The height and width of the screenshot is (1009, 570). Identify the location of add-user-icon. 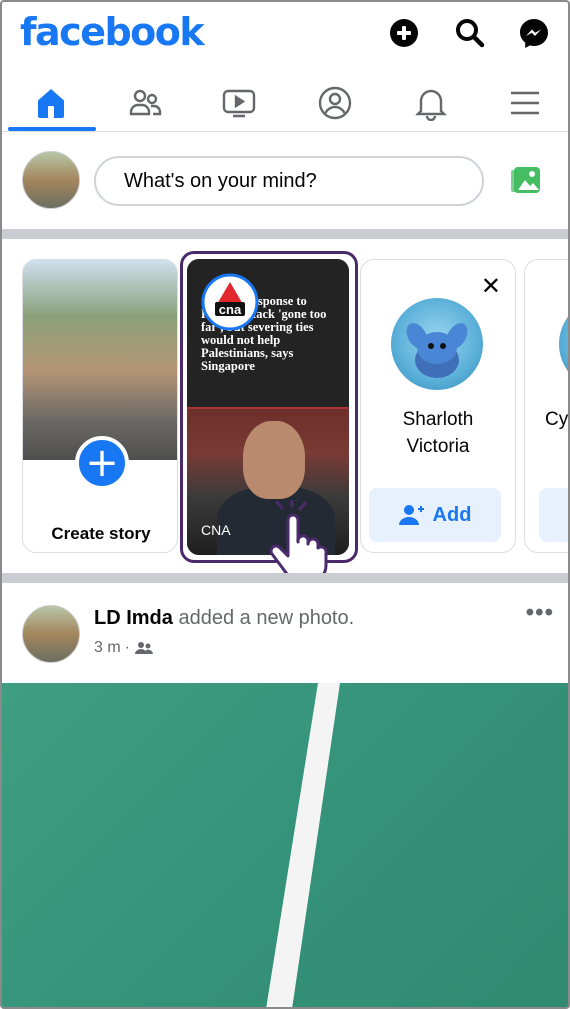
(411, 515).